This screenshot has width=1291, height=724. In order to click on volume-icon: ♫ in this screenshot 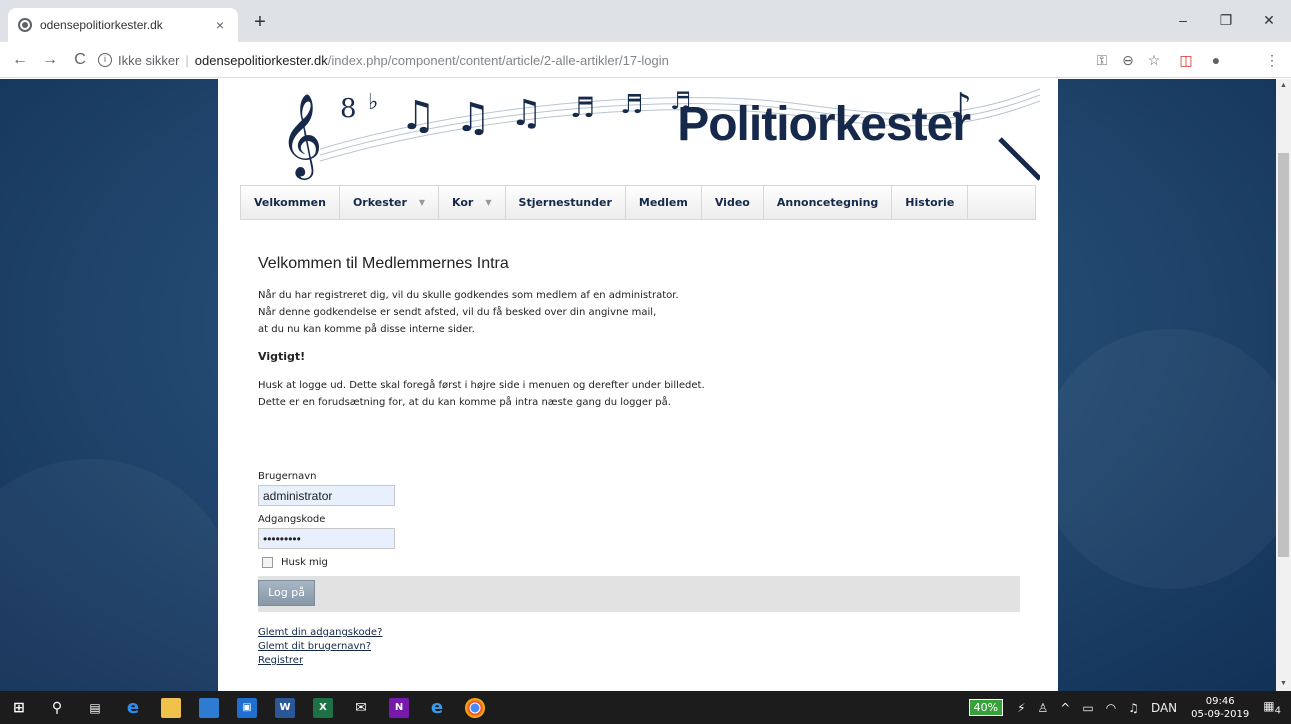, I will do `click(1133, 708)`.